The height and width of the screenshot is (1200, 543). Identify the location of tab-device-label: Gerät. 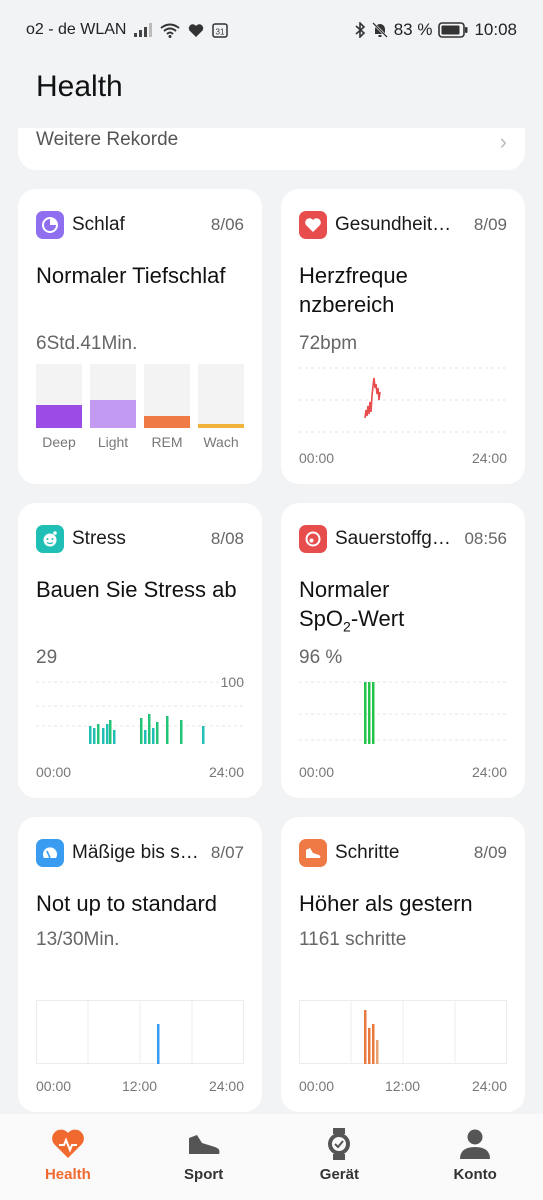
(339, 1174).